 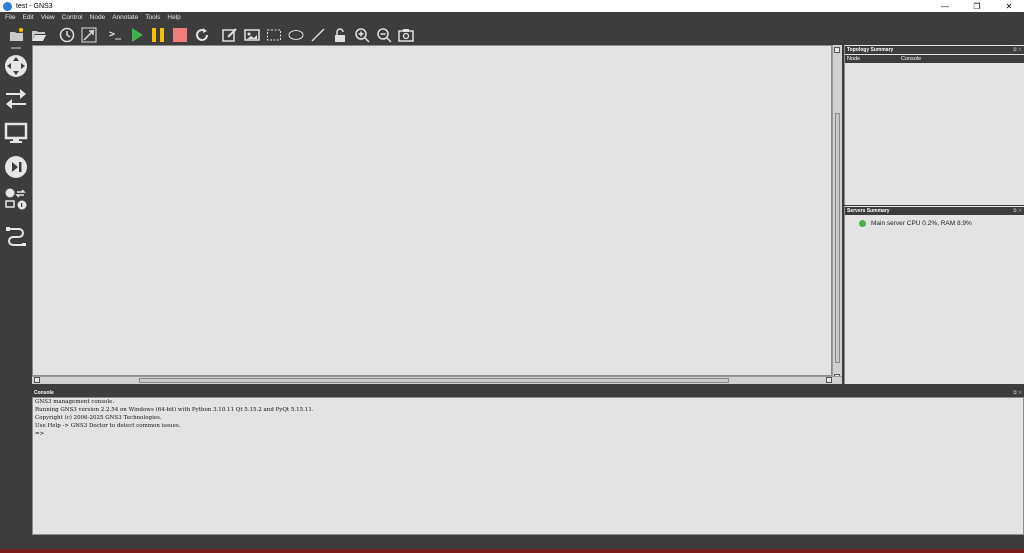 What do you see at coordinates (88, 34) in the screenshot?
I see `show-interface-labels-icon` at bounding box center [88, 34].